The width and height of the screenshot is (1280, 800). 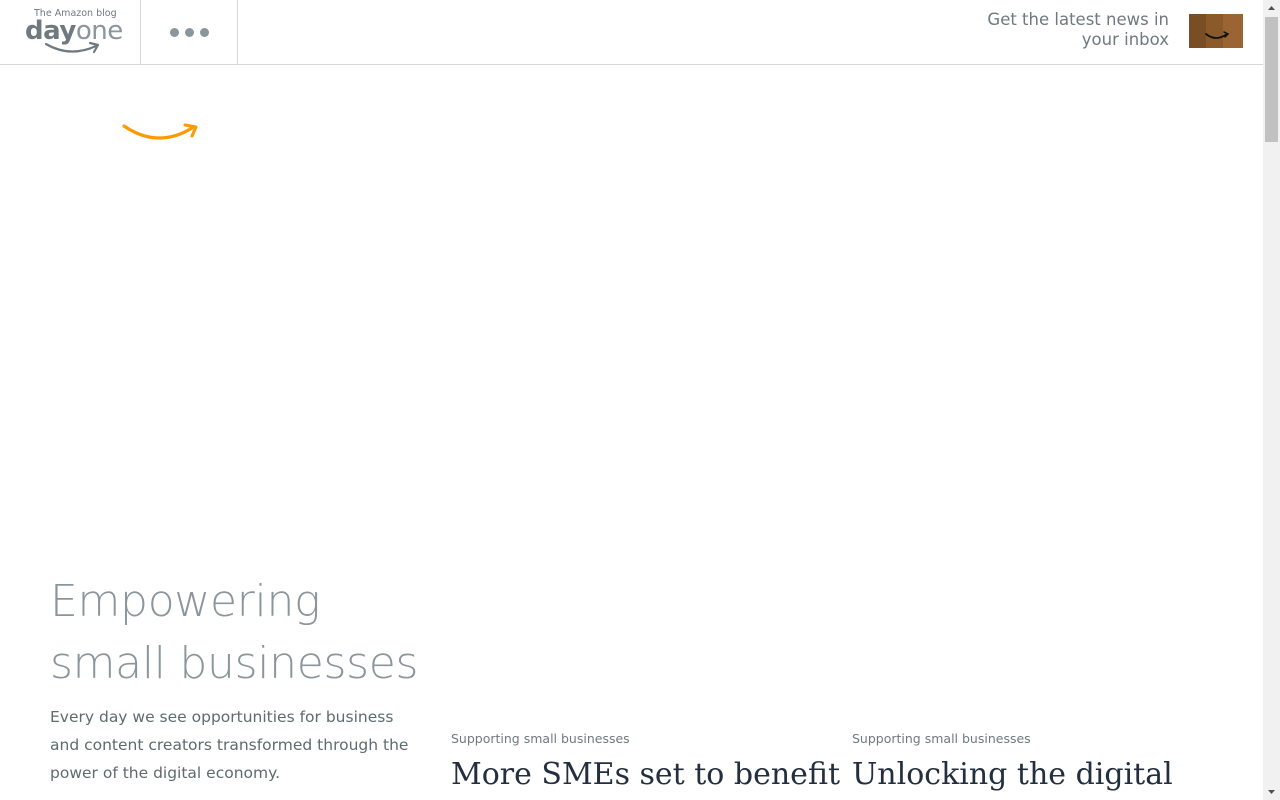 I want to click on article-title: More SMEs set to benefit, so click(x=645, y=775).